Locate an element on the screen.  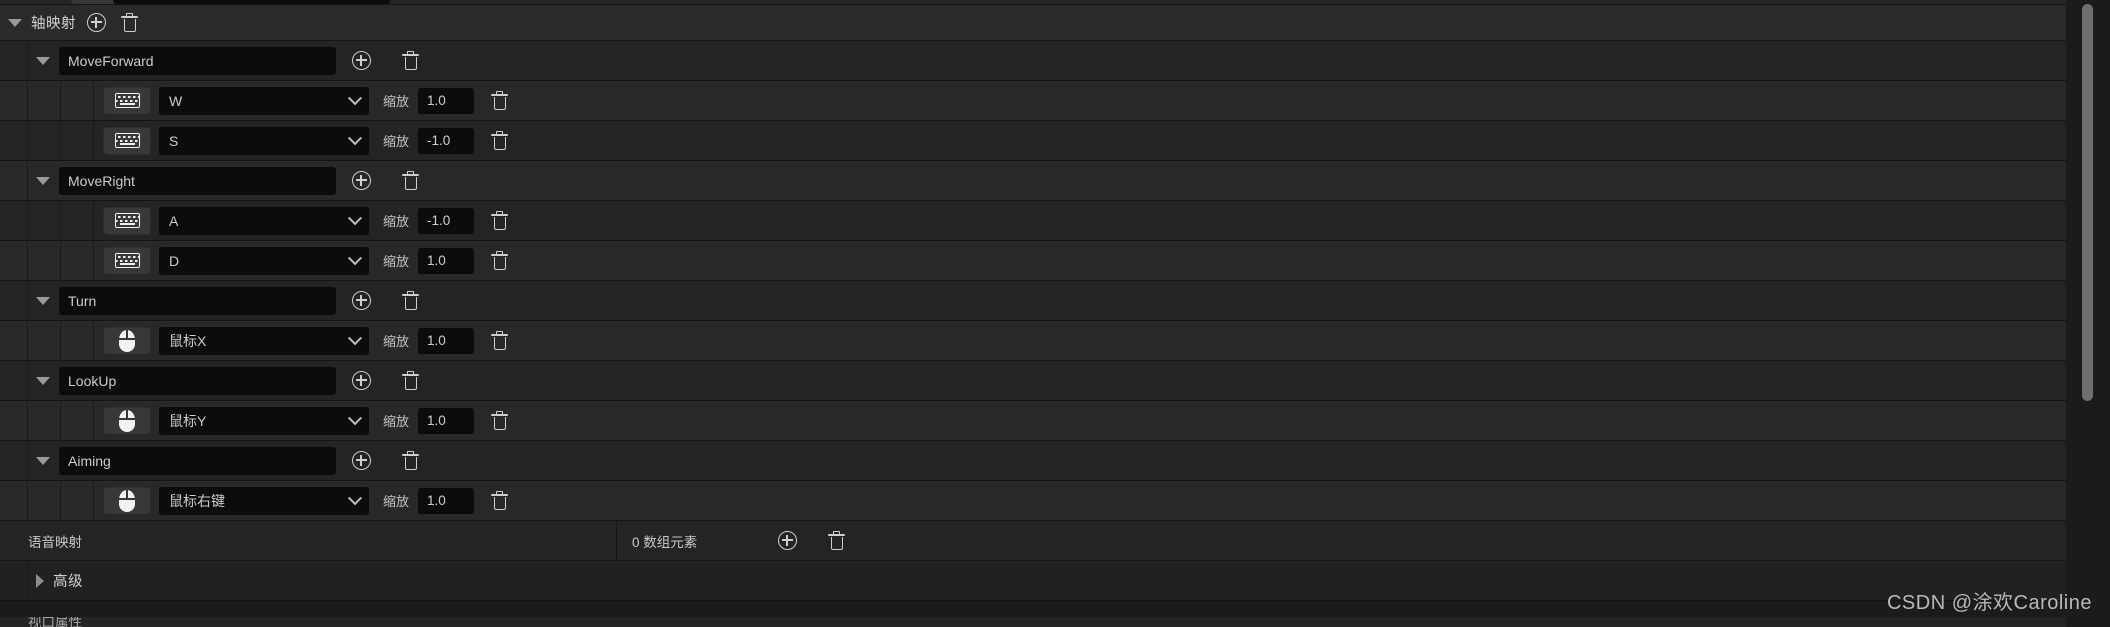
key-binding-combobox: S is located at coordinates (264, 140).